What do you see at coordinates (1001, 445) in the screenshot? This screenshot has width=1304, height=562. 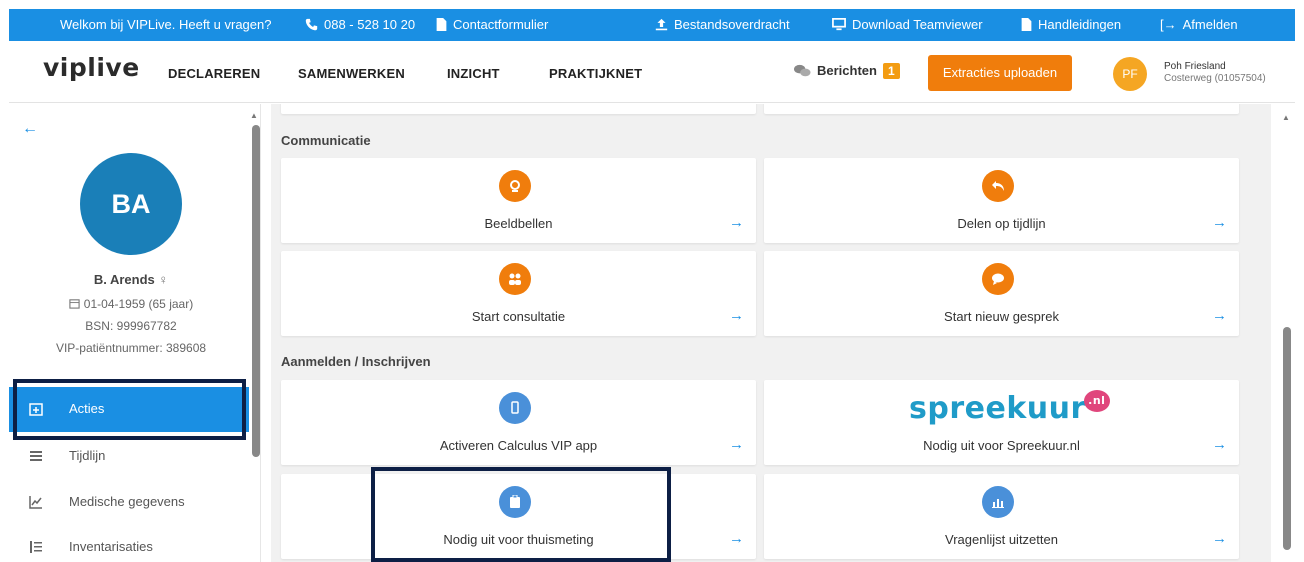 I see `action-card-label: Nodig uit voor Spreekuur.nl` at bounding box center [1001, 445].